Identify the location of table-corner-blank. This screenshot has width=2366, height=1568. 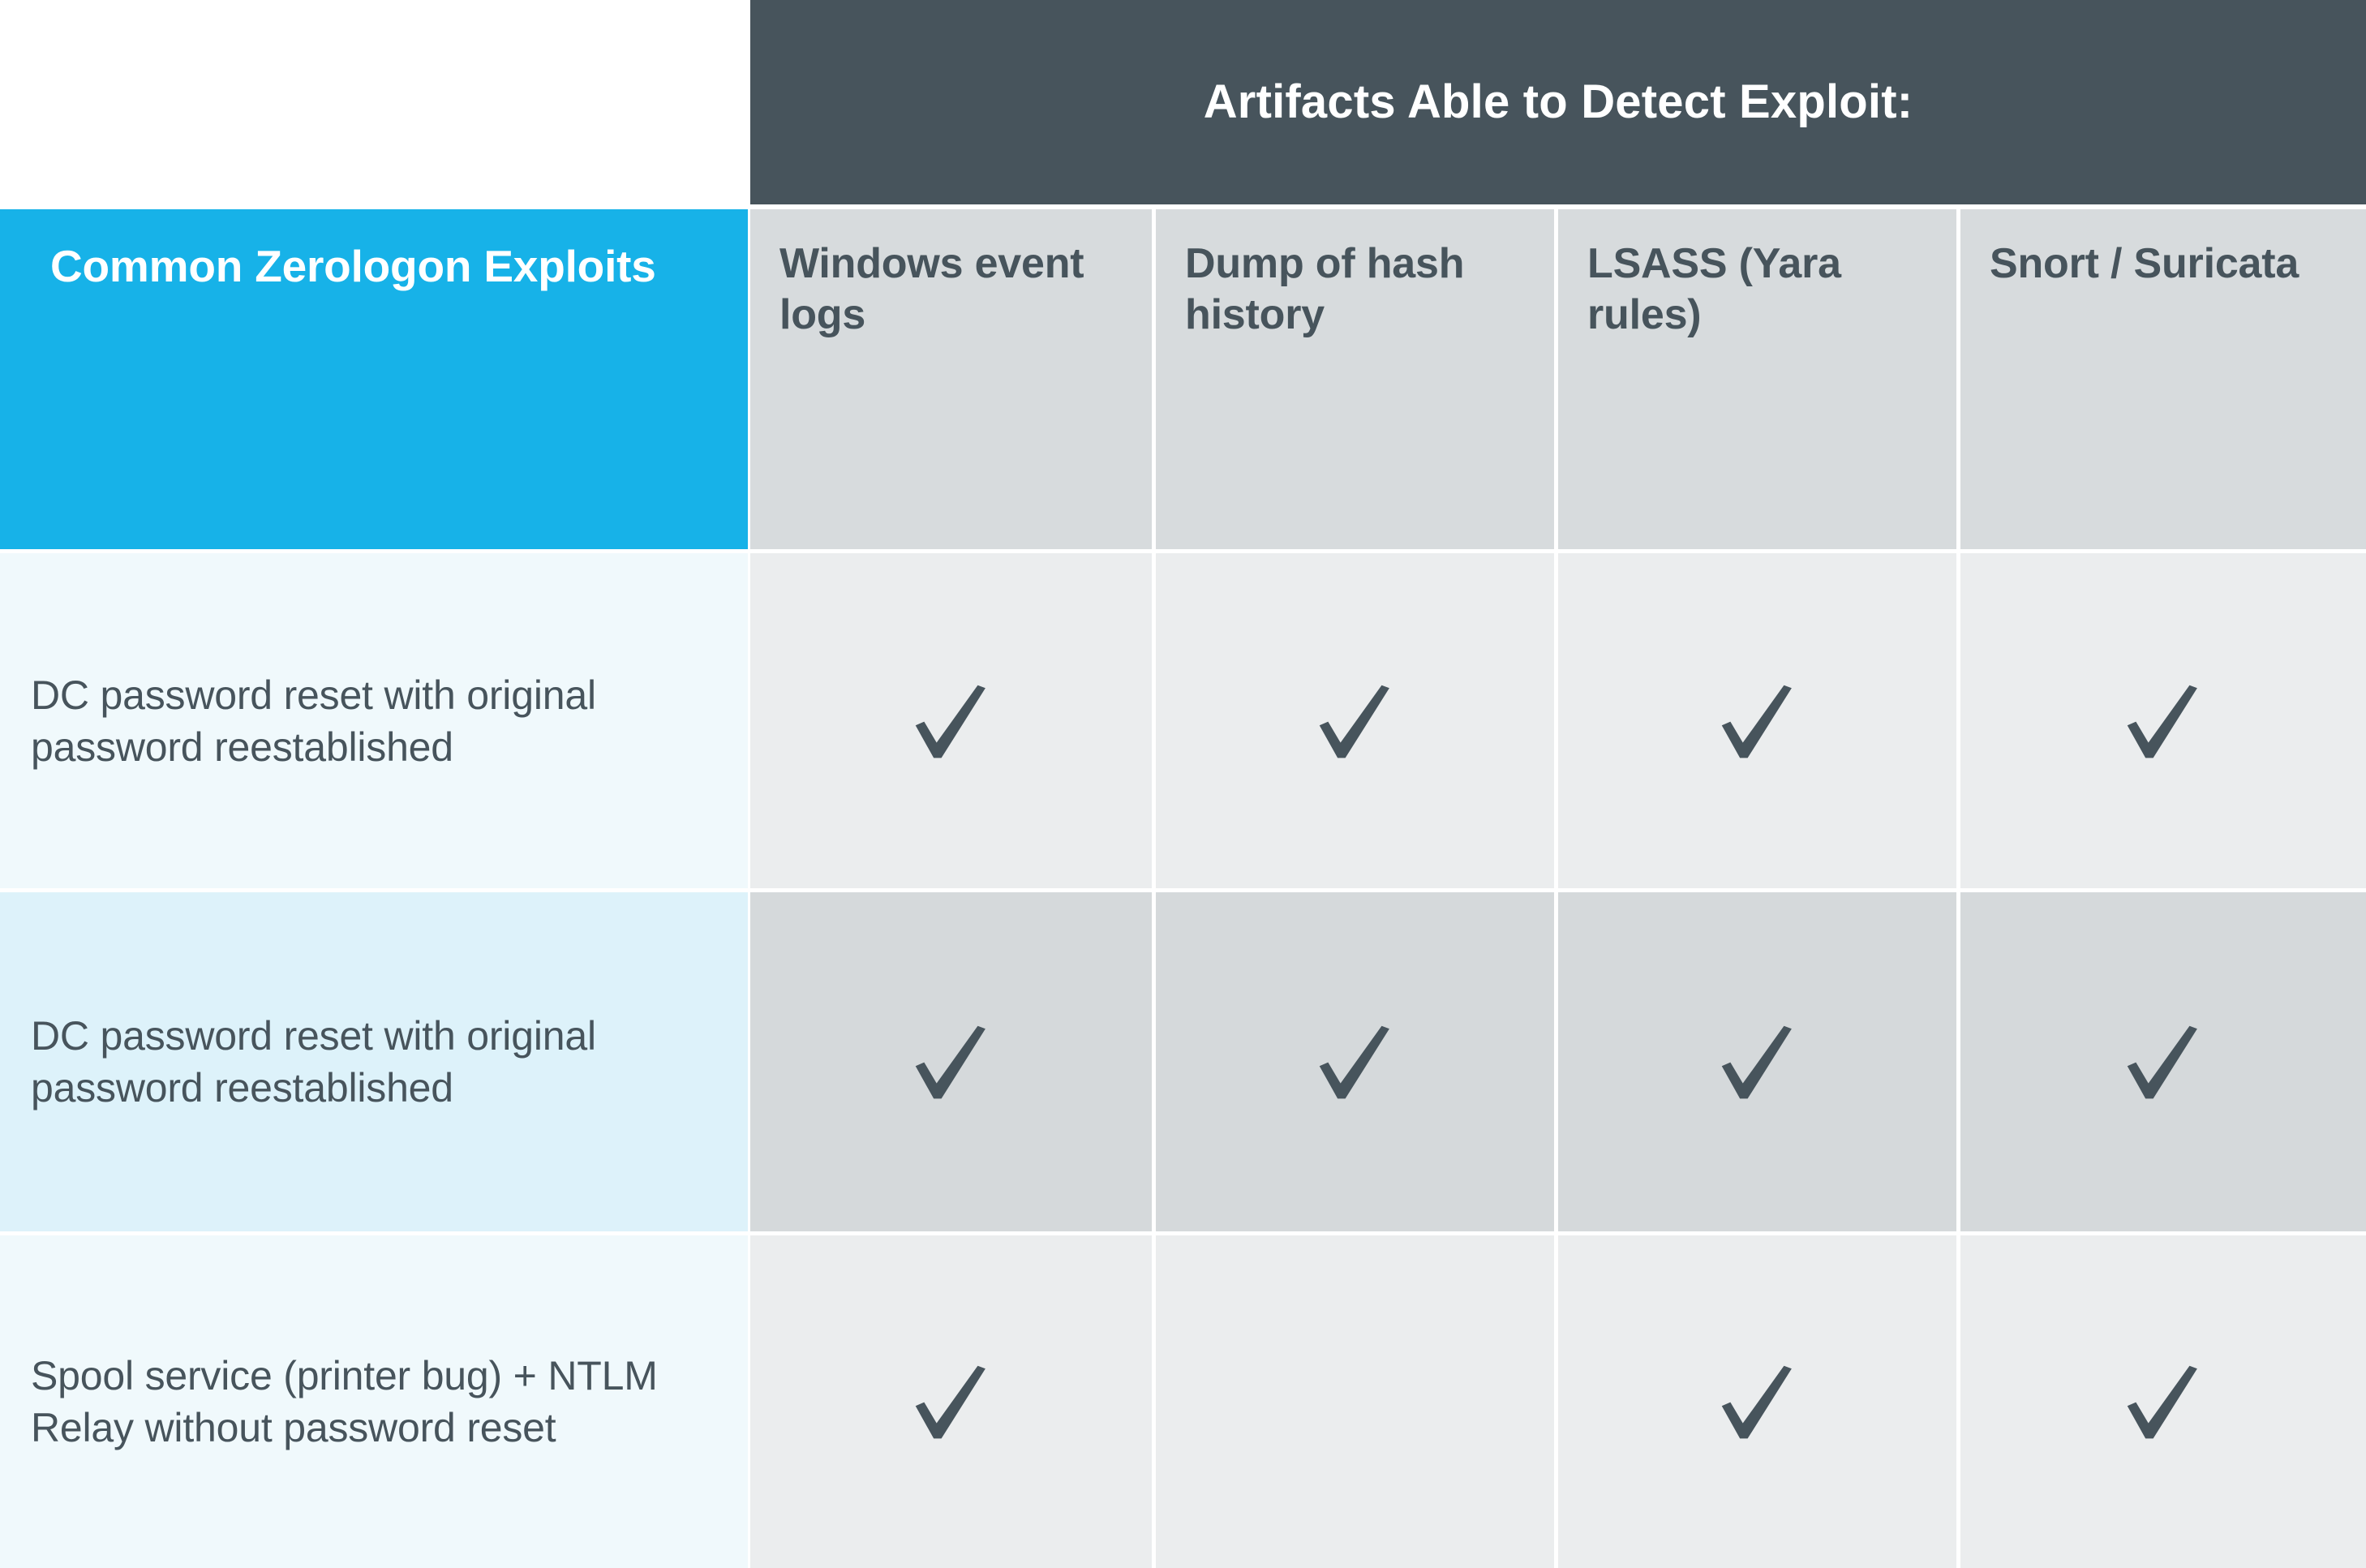
(374, 102).